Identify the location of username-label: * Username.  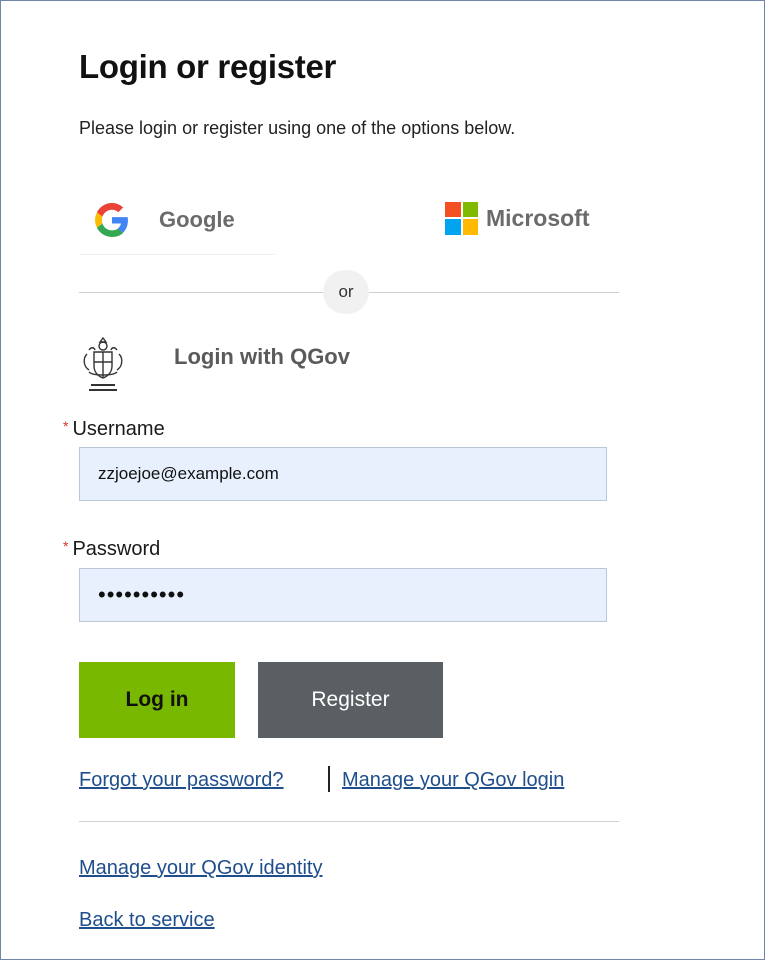
(114, 429).